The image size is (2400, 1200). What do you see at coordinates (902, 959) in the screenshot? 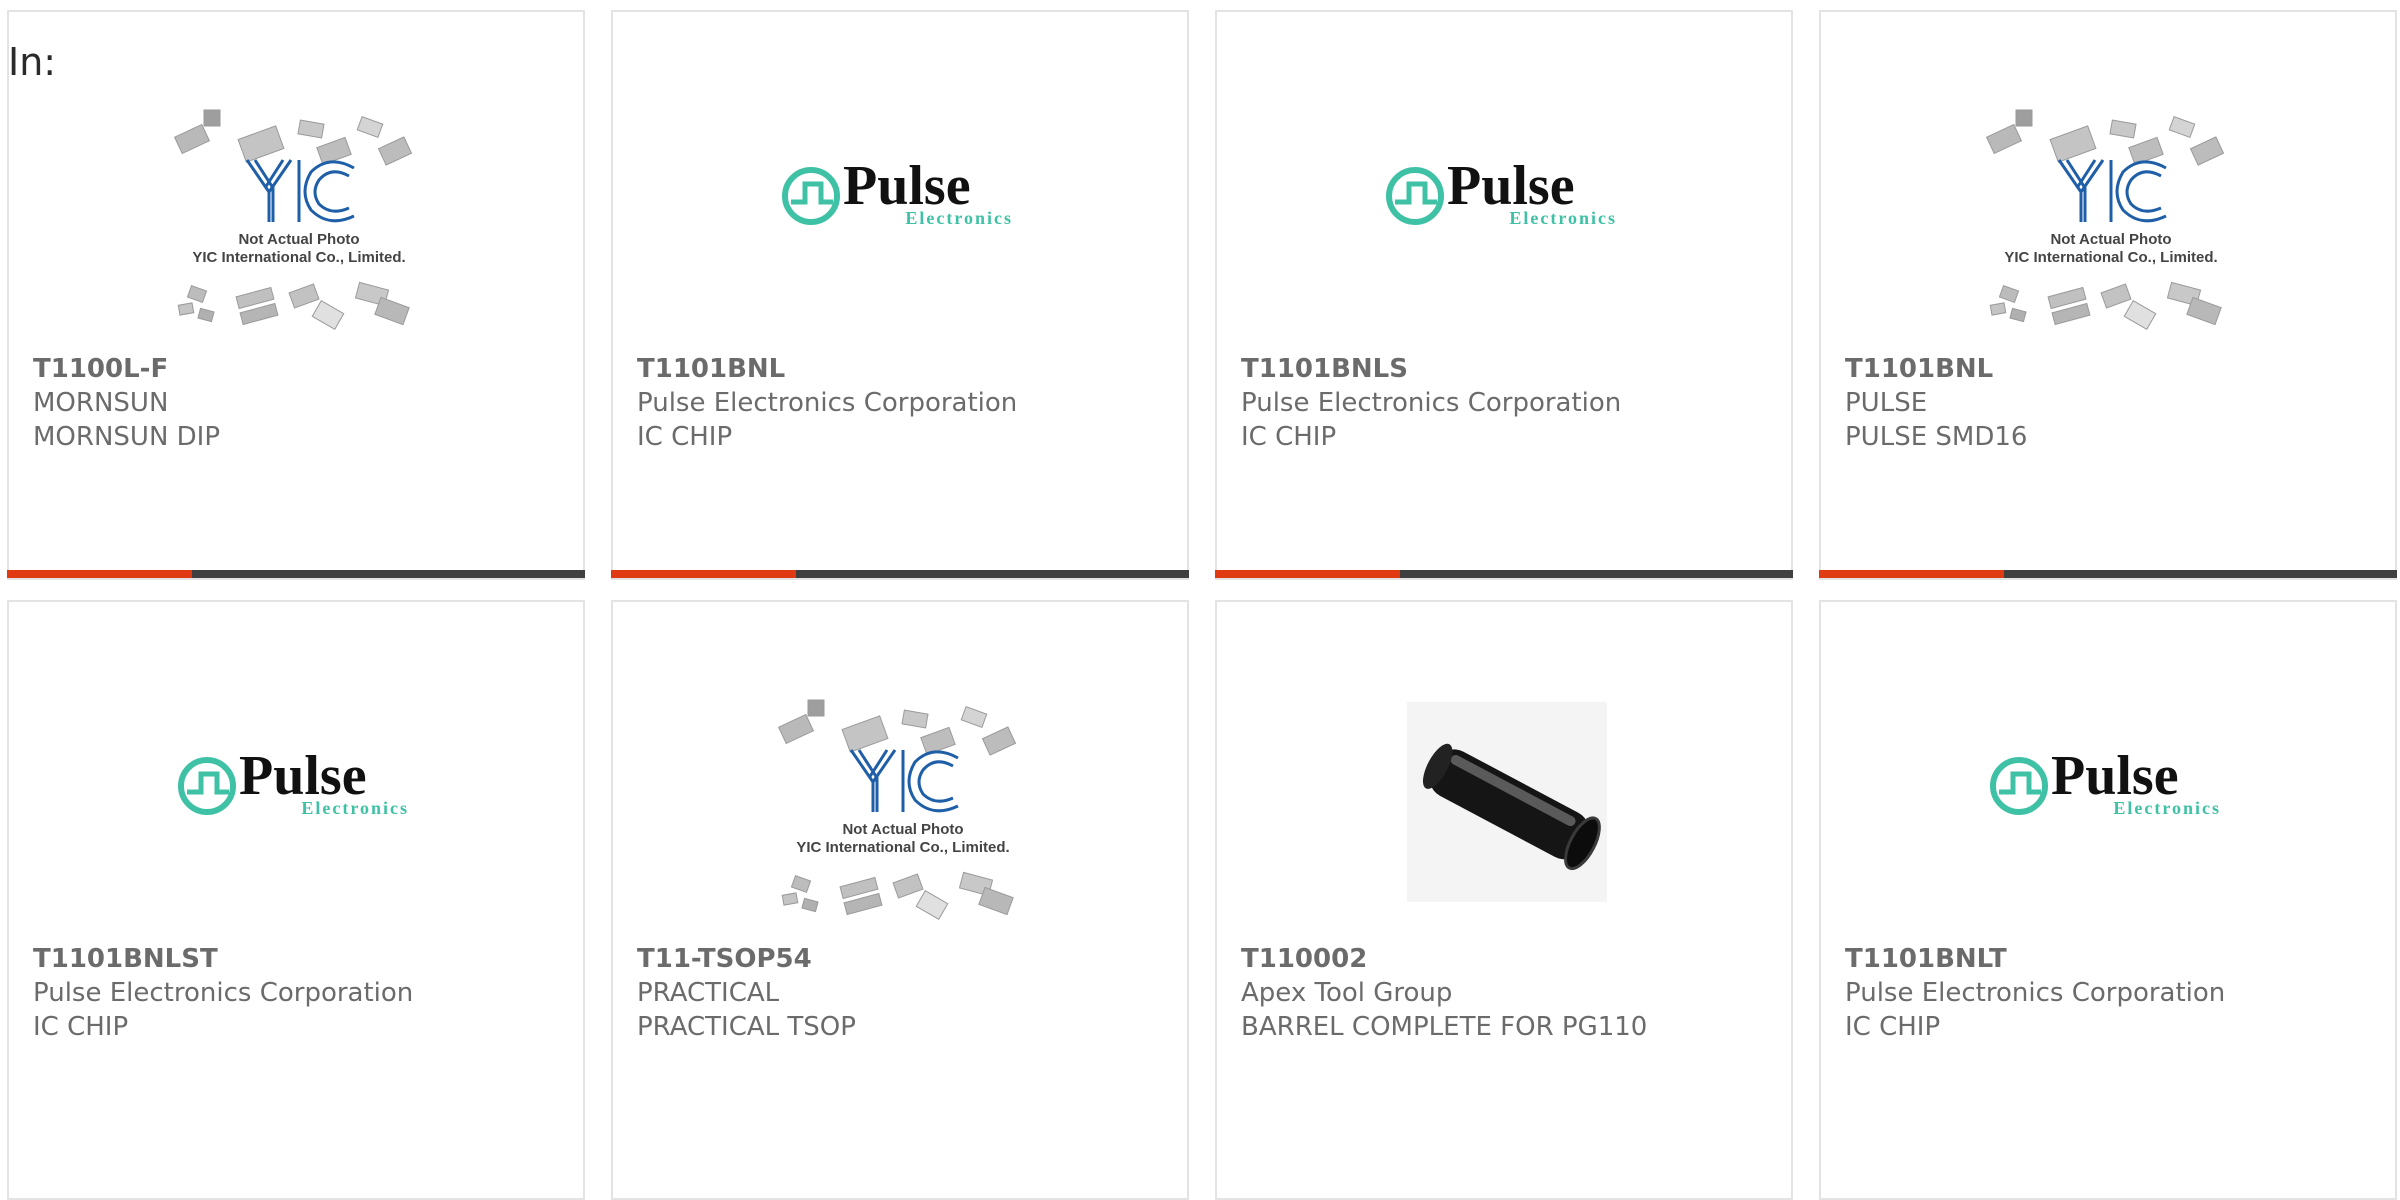
I see `part-number-link: T11-TSOP54` at bounding box center [902, 959].